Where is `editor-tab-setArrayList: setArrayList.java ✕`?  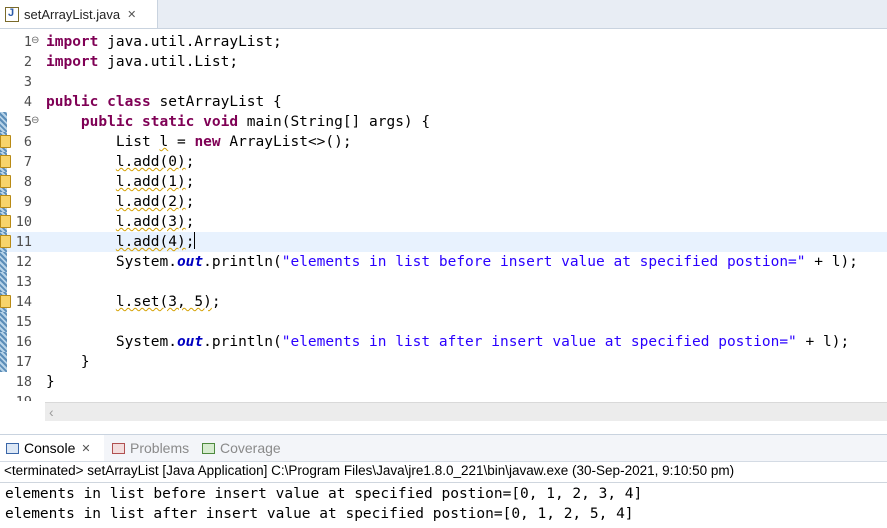
editor-tab-setArrayList: setArrayList.java ✕ is located at coordinates (79, 14).